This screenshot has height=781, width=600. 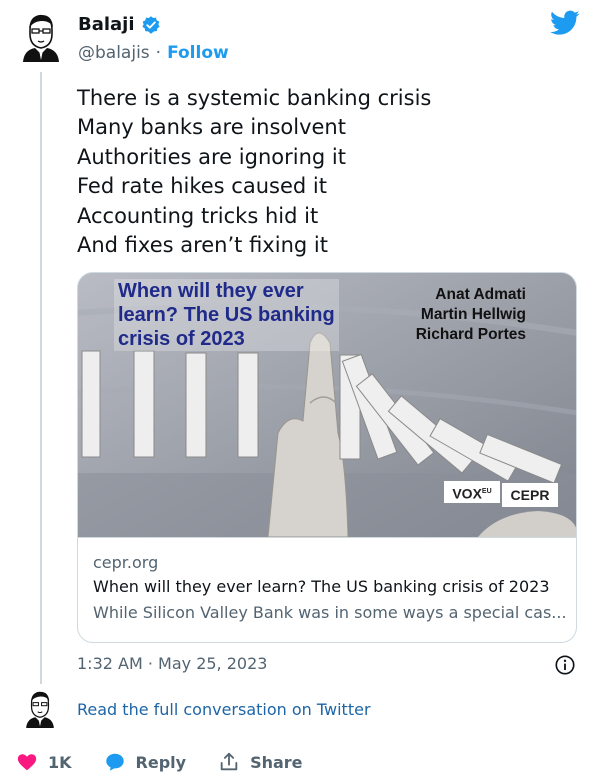 What do you see at coordinates (126, 562) in the screenshot?
I see `card-domain: cepr.org` at bounding box center [126, 562].